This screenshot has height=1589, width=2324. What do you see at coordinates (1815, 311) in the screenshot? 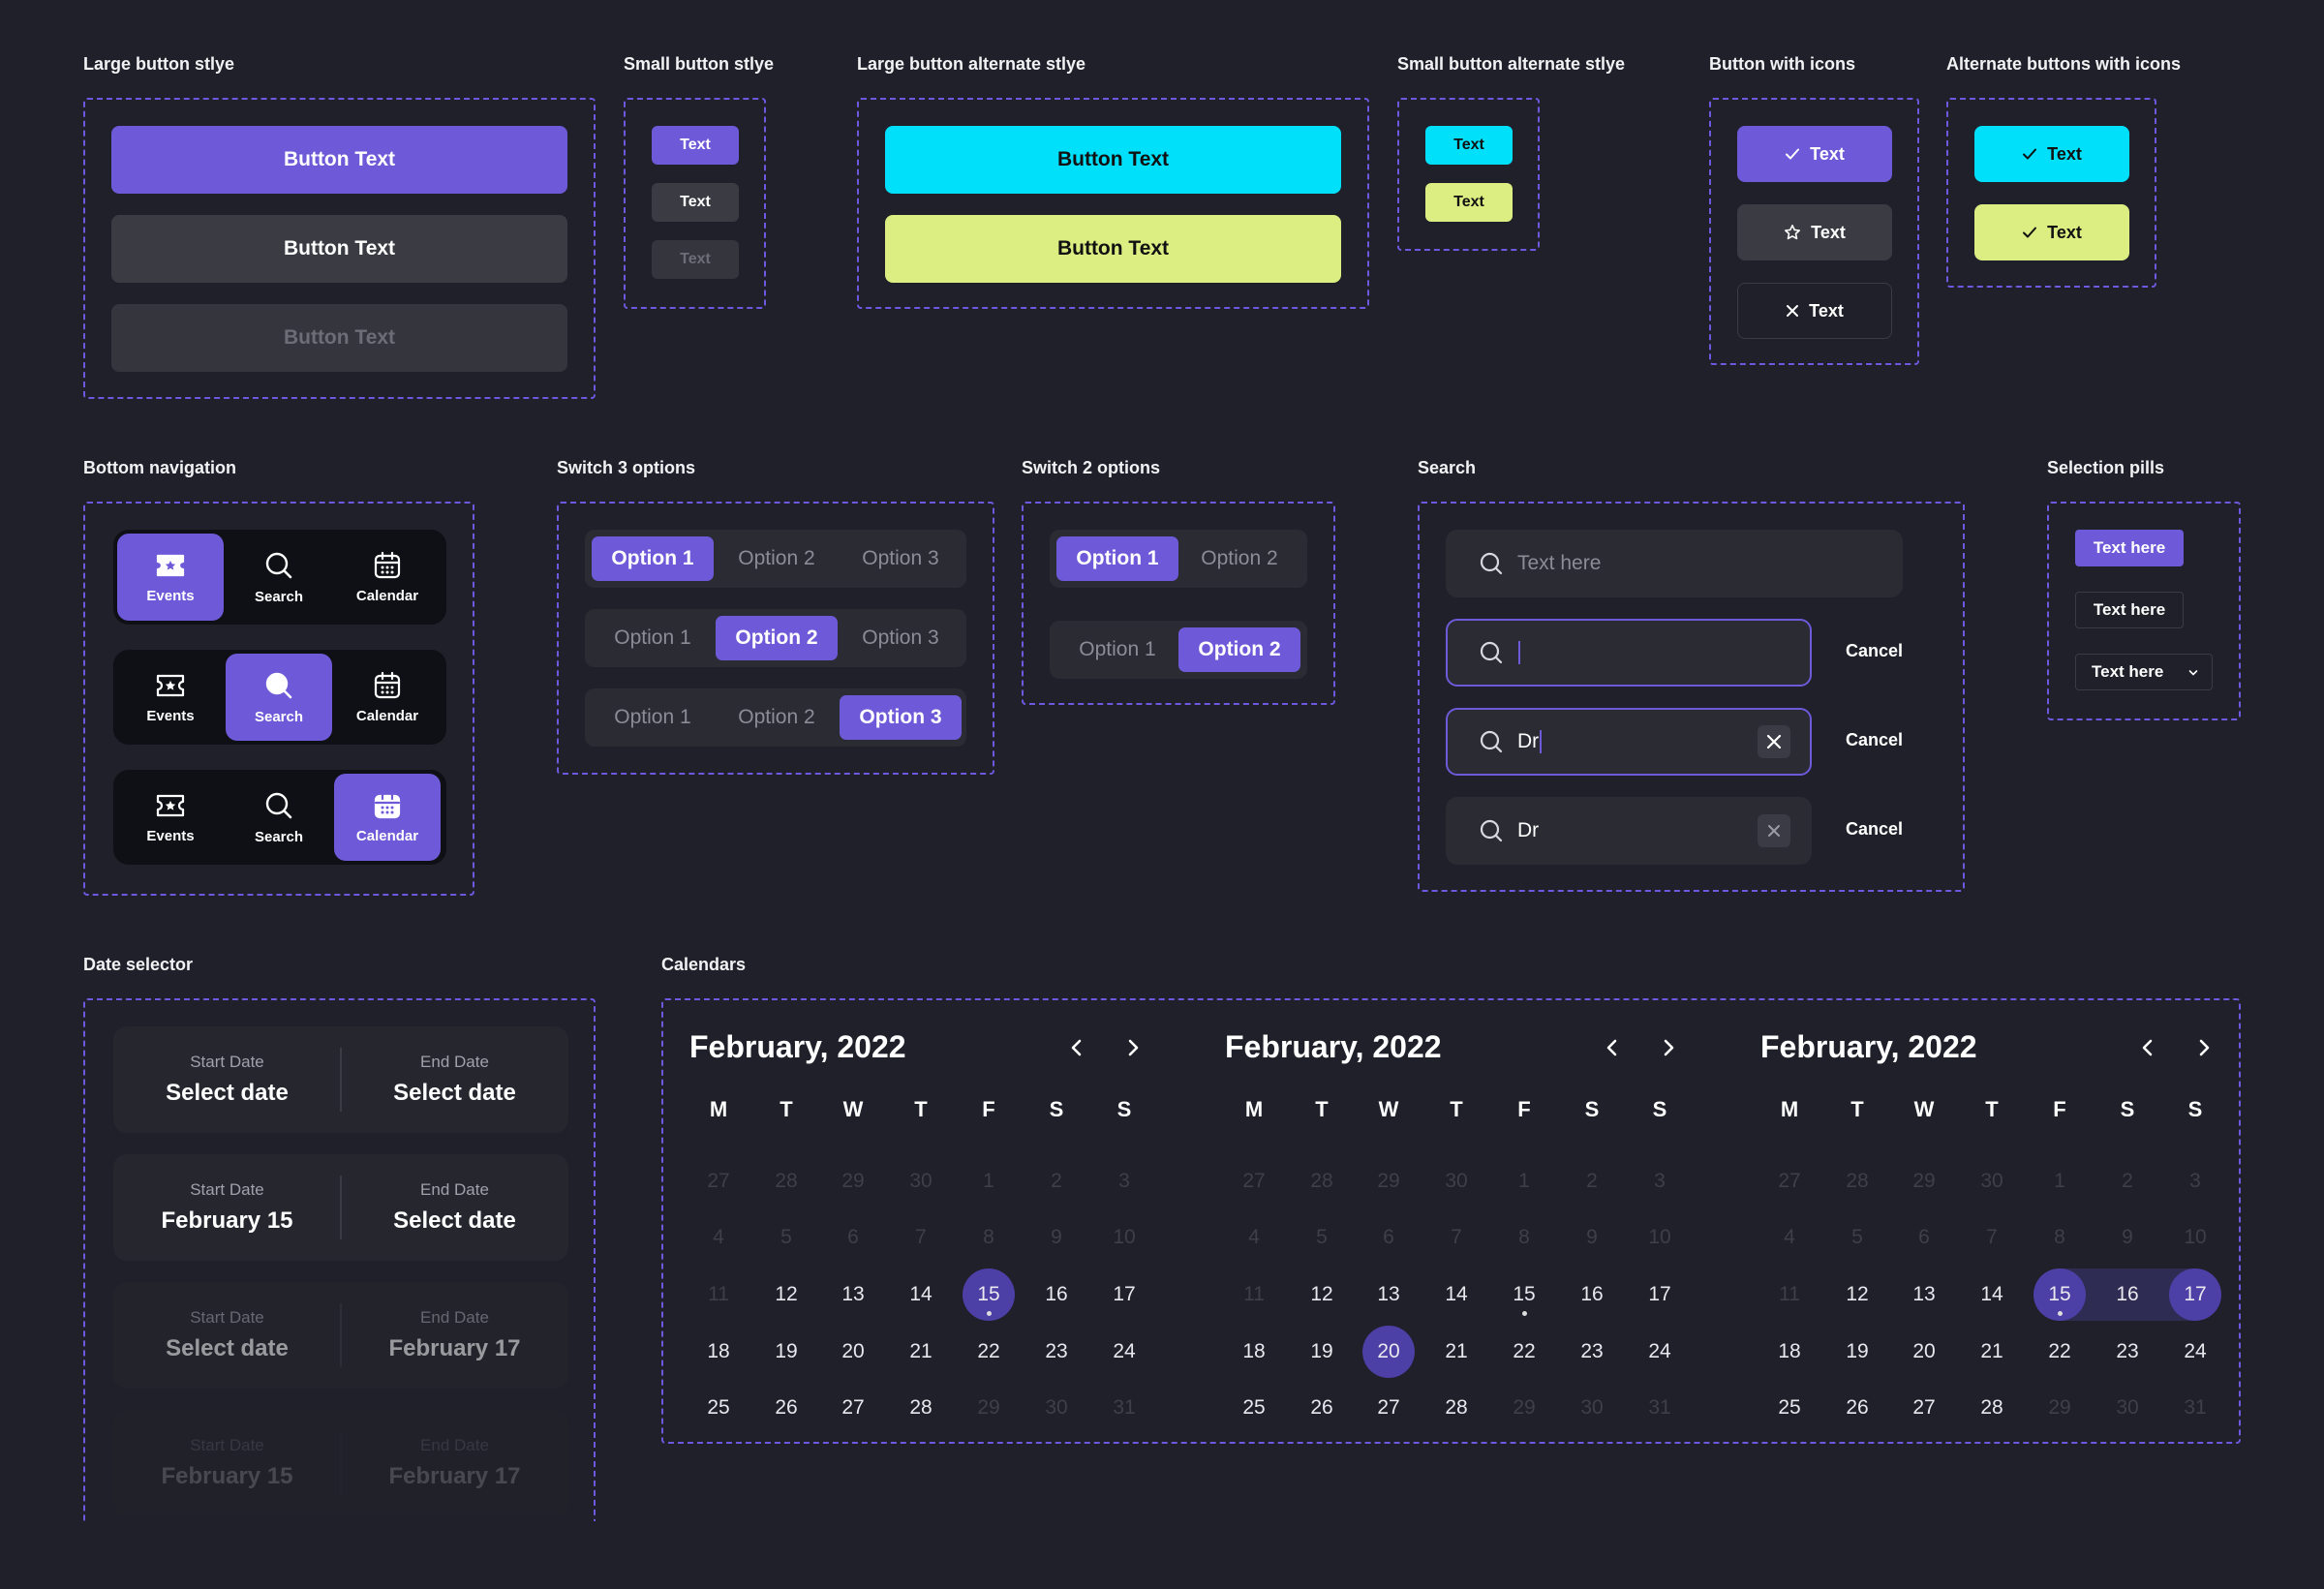
I see `icon-button-close: Text` at bounding box center [1815, 311].